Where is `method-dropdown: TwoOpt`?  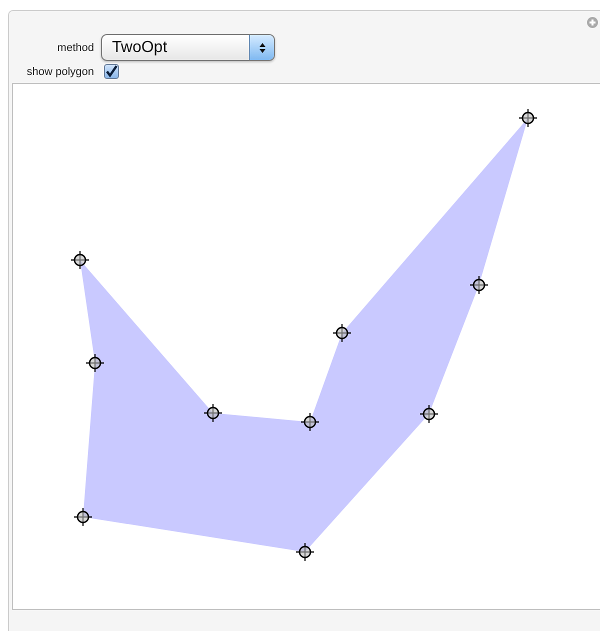
method-dropdown: TwoOpt is located at coordinates (188, 47).